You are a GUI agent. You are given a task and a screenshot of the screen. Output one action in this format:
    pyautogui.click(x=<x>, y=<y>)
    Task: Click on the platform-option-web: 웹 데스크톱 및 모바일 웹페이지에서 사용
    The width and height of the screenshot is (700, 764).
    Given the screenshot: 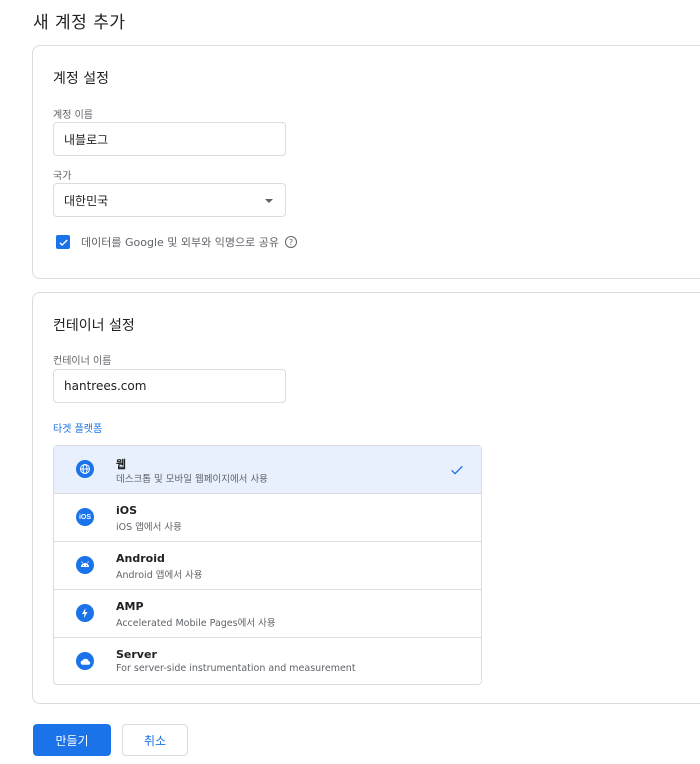 What is the action you would take?
    pyautogui.click(x=267, y=470)
    